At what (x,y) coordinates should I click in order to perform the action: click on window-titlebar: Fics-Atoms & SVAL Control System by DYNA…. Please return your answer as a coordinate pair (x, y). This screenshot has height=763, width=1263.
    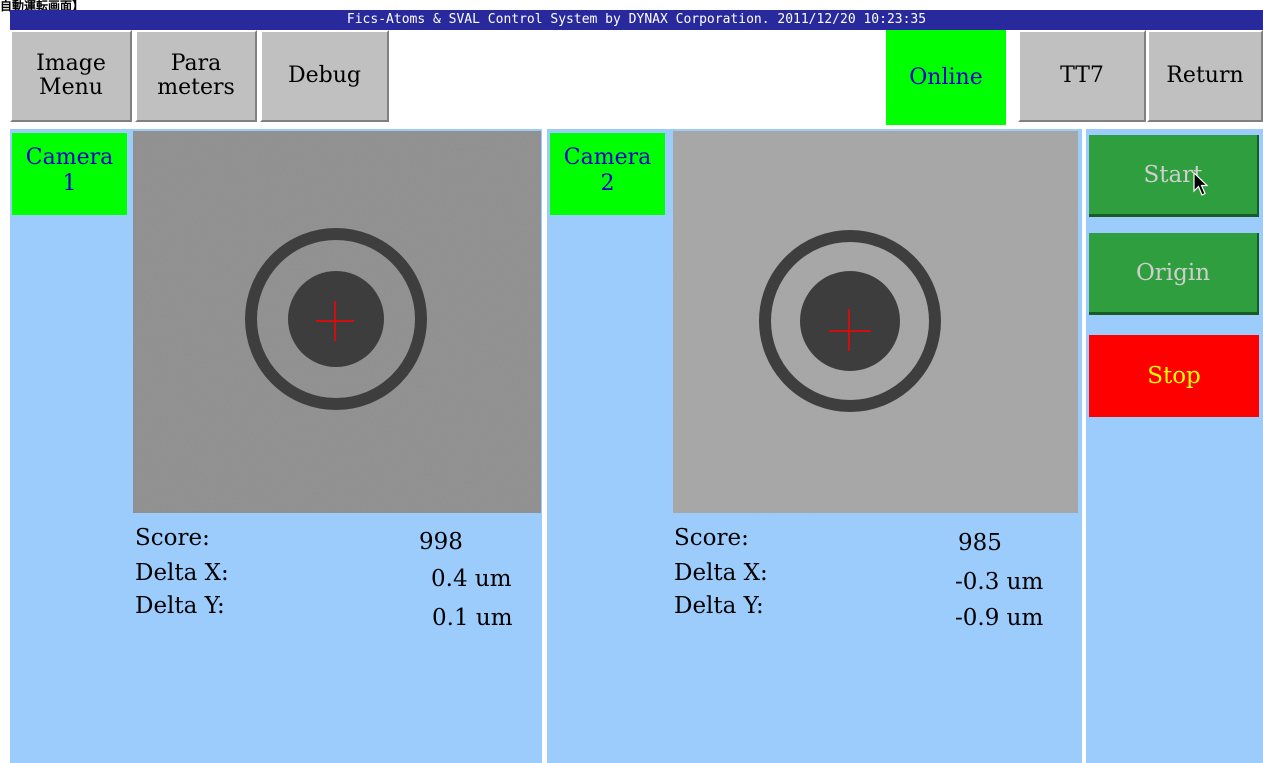
    Looking at the image, I should click on (636, 20).